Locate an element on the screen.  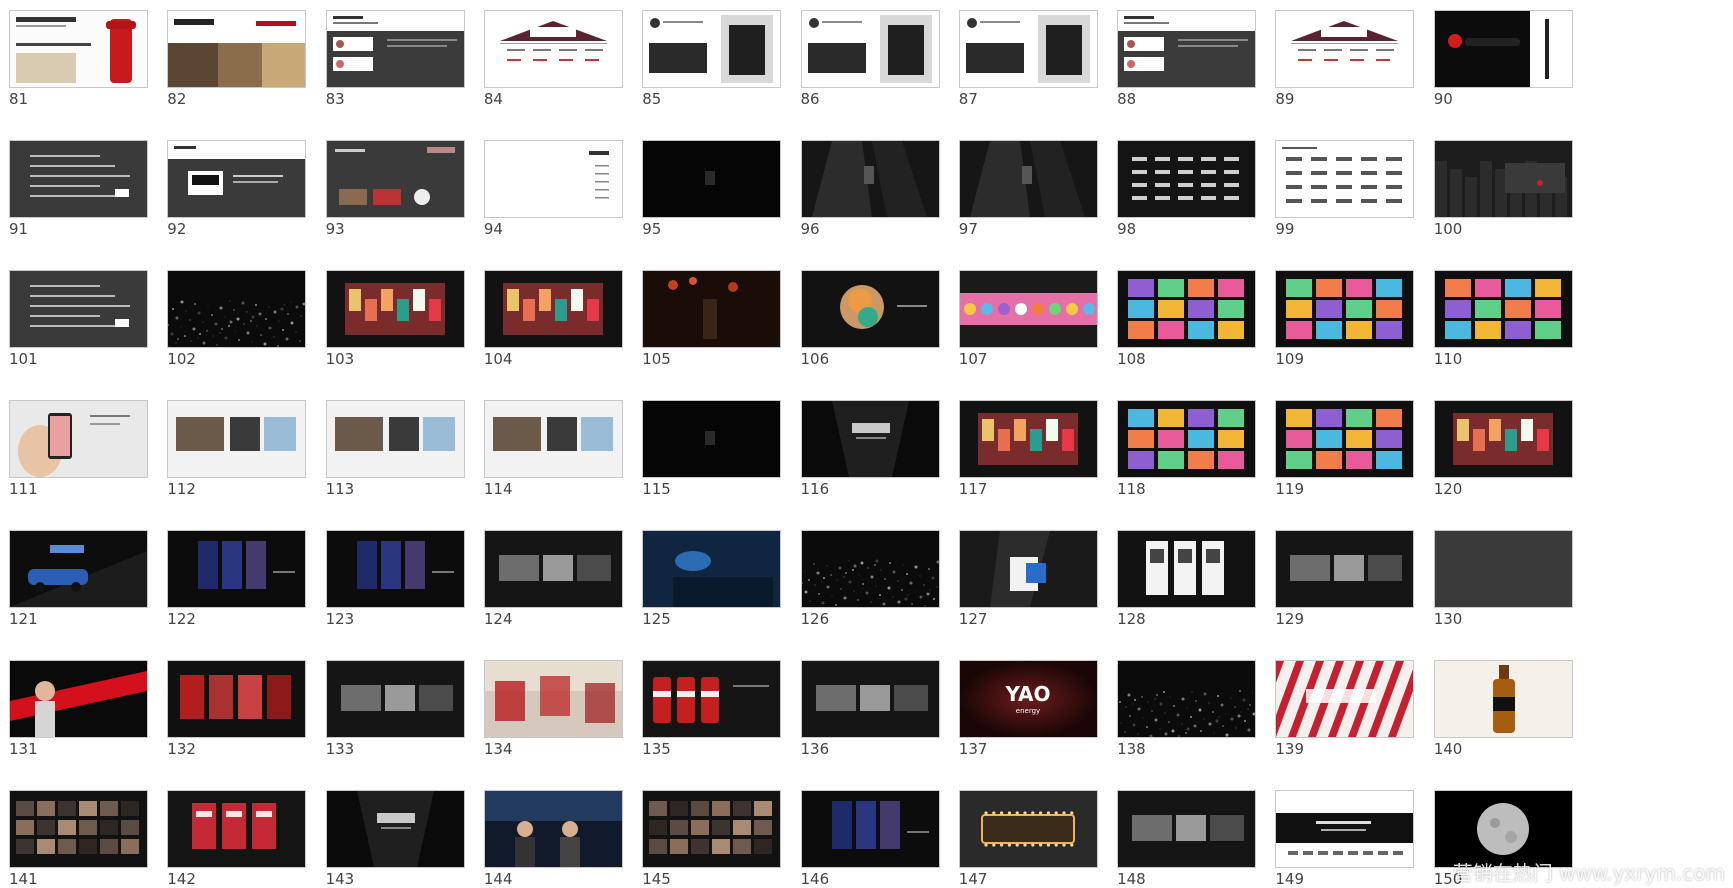
slide-thumbnail-91: 91 is located at coordinates (78, 189).